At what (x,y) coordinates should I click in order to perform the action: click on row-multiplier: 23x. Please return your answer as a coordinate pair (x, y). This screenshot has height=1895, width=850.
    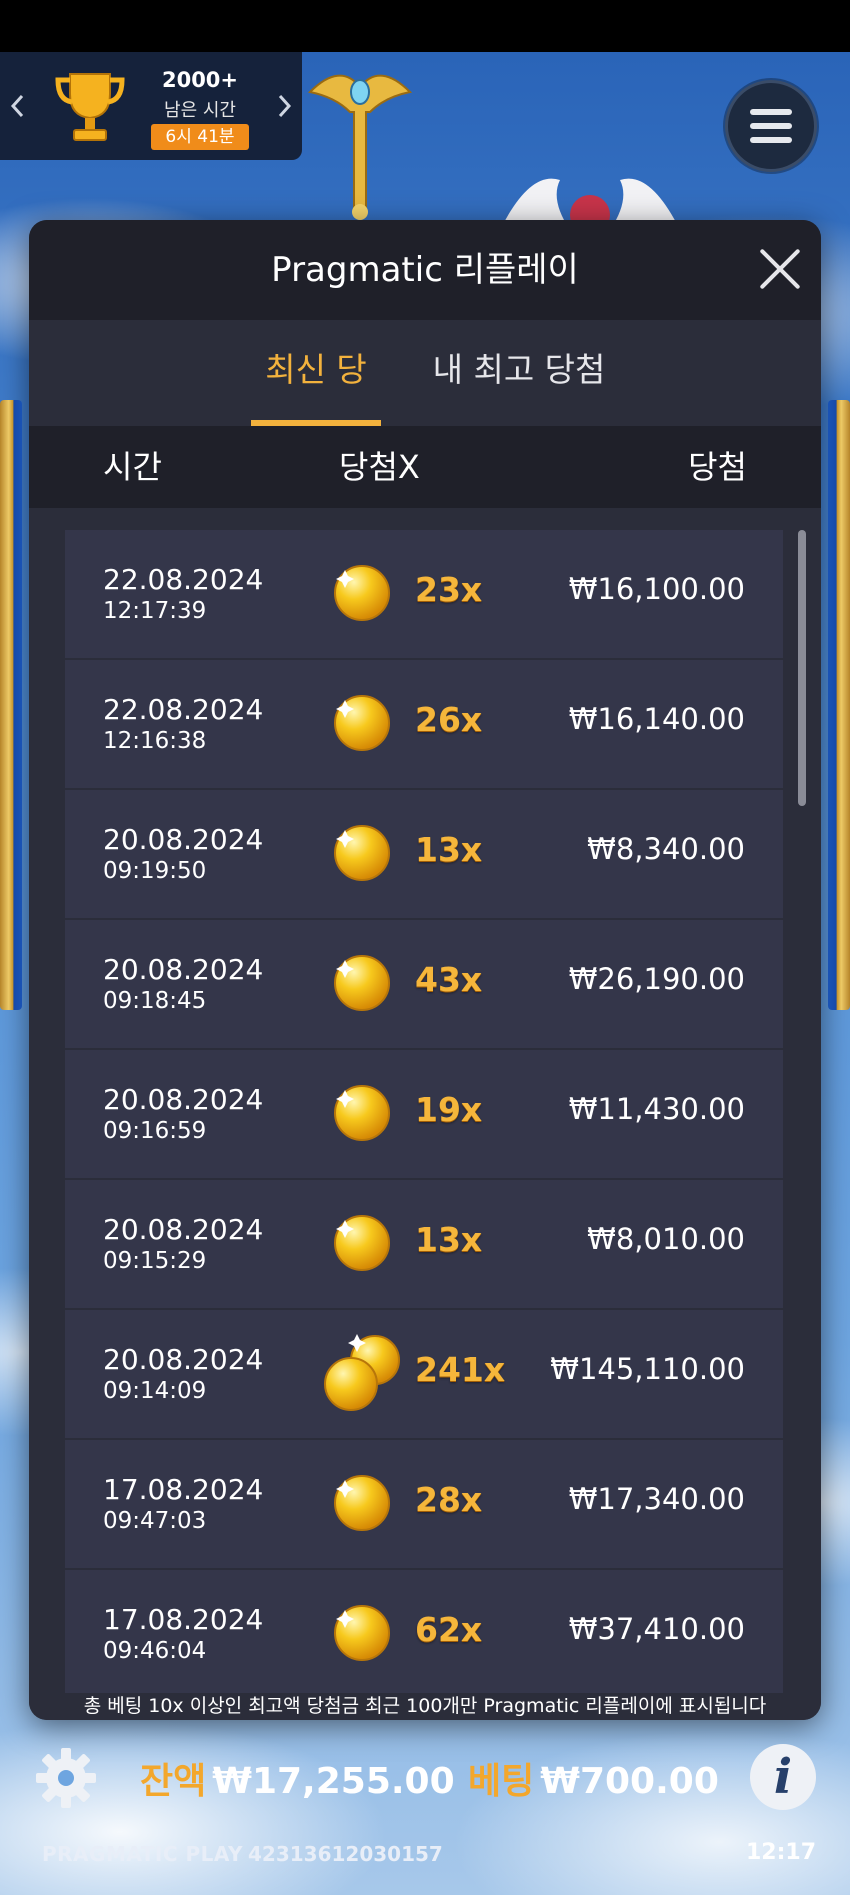
    Looking at the image, I should click on (449, 589).